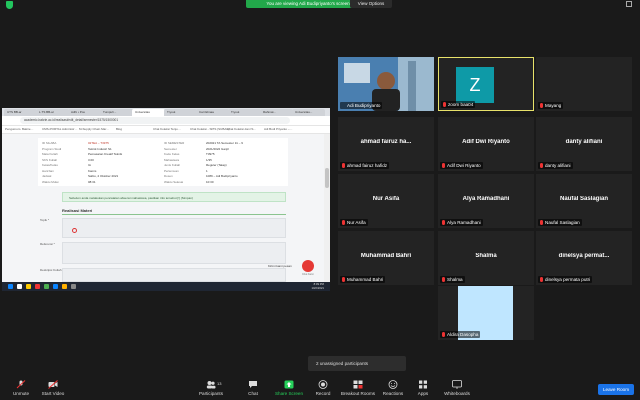 The image size is (640, 400). I want to click on heading-divider, so click(174, 214).